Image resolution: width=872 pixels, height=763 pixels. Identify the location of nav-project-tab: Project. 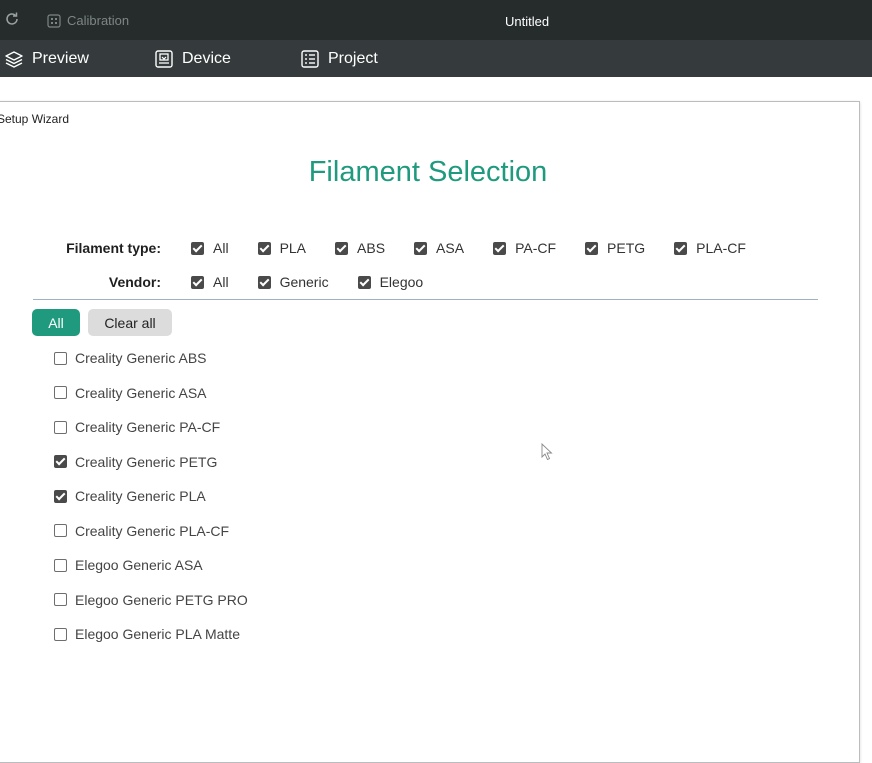
(339, 58).